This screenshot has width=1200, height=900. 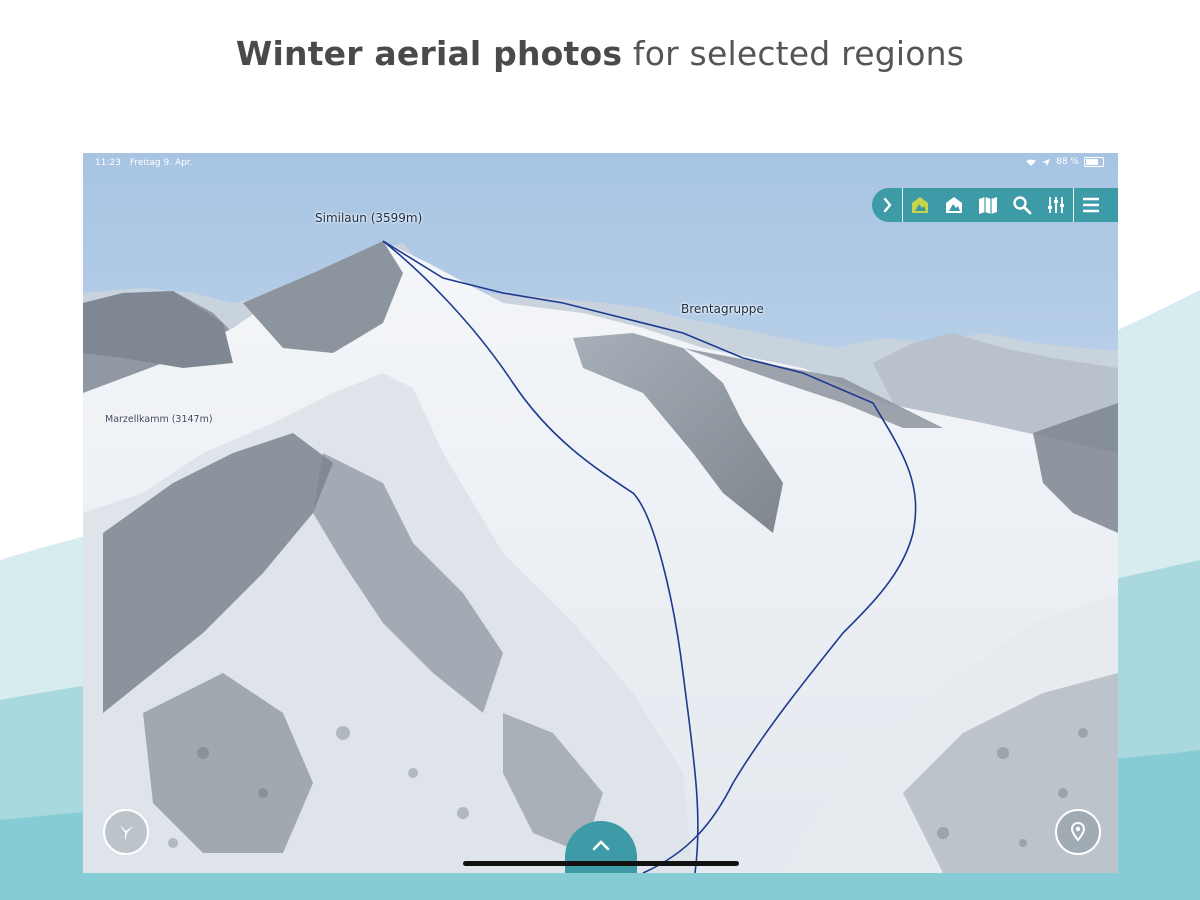 I want to click on status-date: Freitag 9. Apr., so click(x=161, y=163).